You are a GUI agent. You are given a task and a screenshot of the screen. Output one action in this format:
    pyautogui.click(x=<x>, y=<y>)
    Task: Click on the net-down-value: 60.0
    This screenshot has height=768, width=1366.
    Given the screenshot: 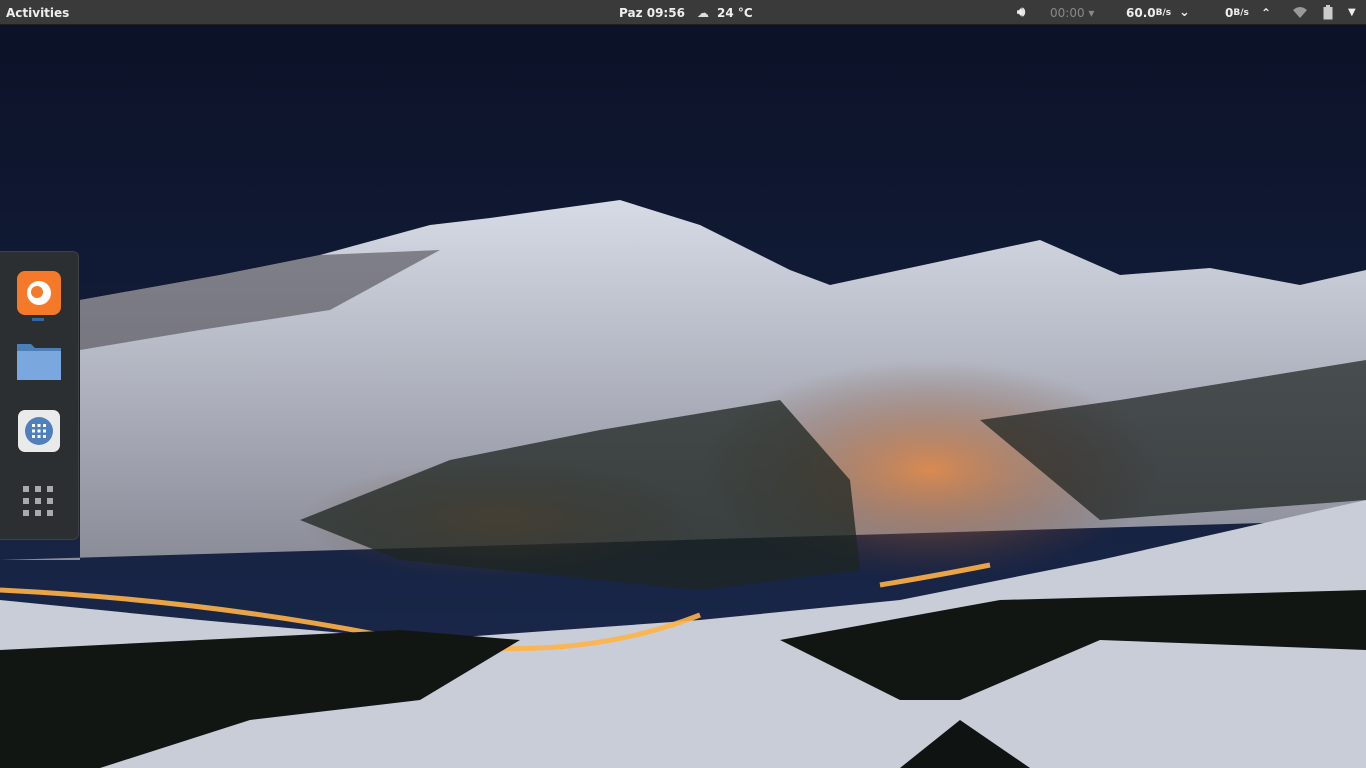 What is the action you would take?
    pyautogui.click(x=1141, y=12)
    